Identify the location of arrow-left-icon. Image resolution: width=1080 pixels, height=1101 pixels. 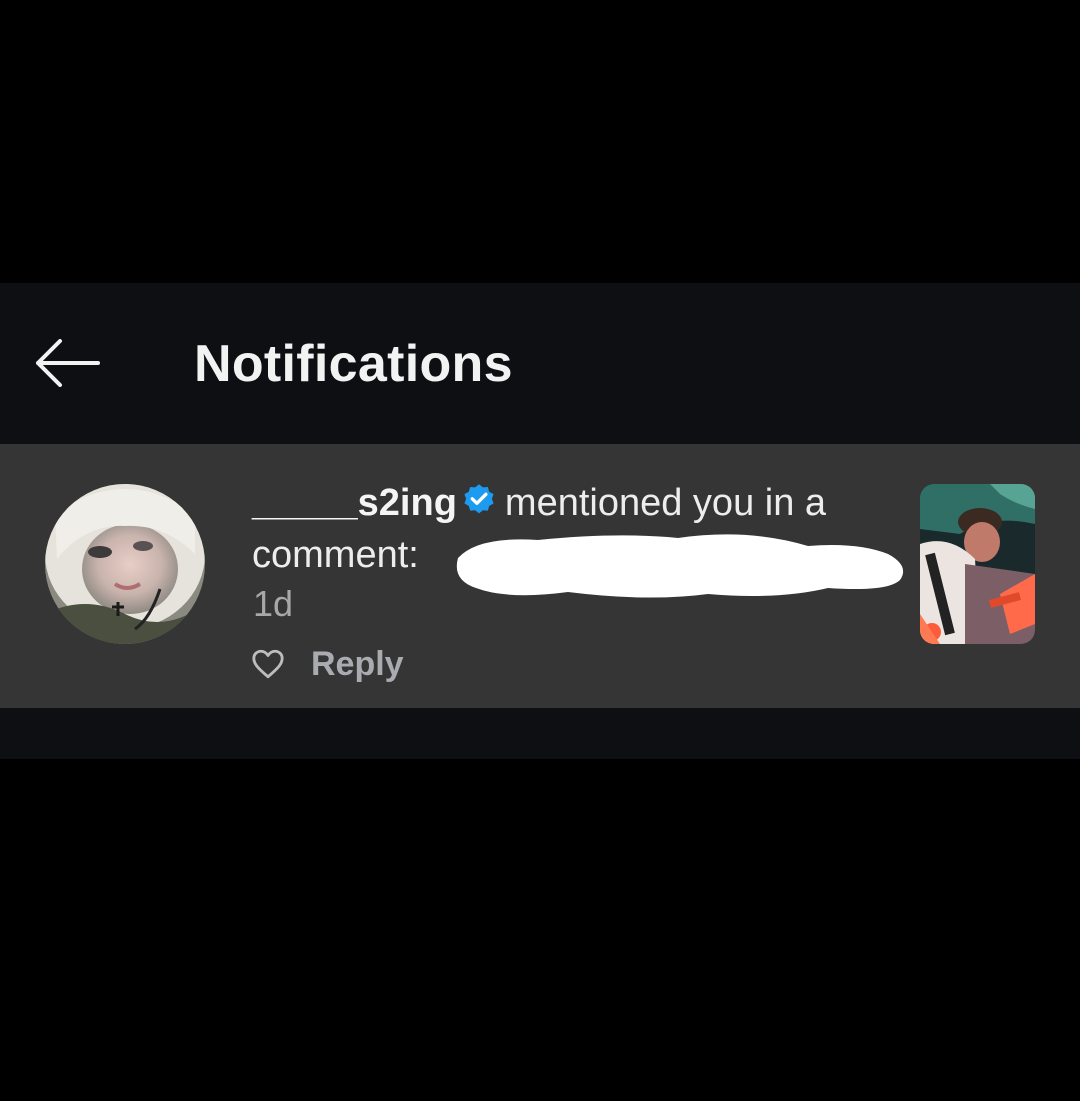
(68, 363).